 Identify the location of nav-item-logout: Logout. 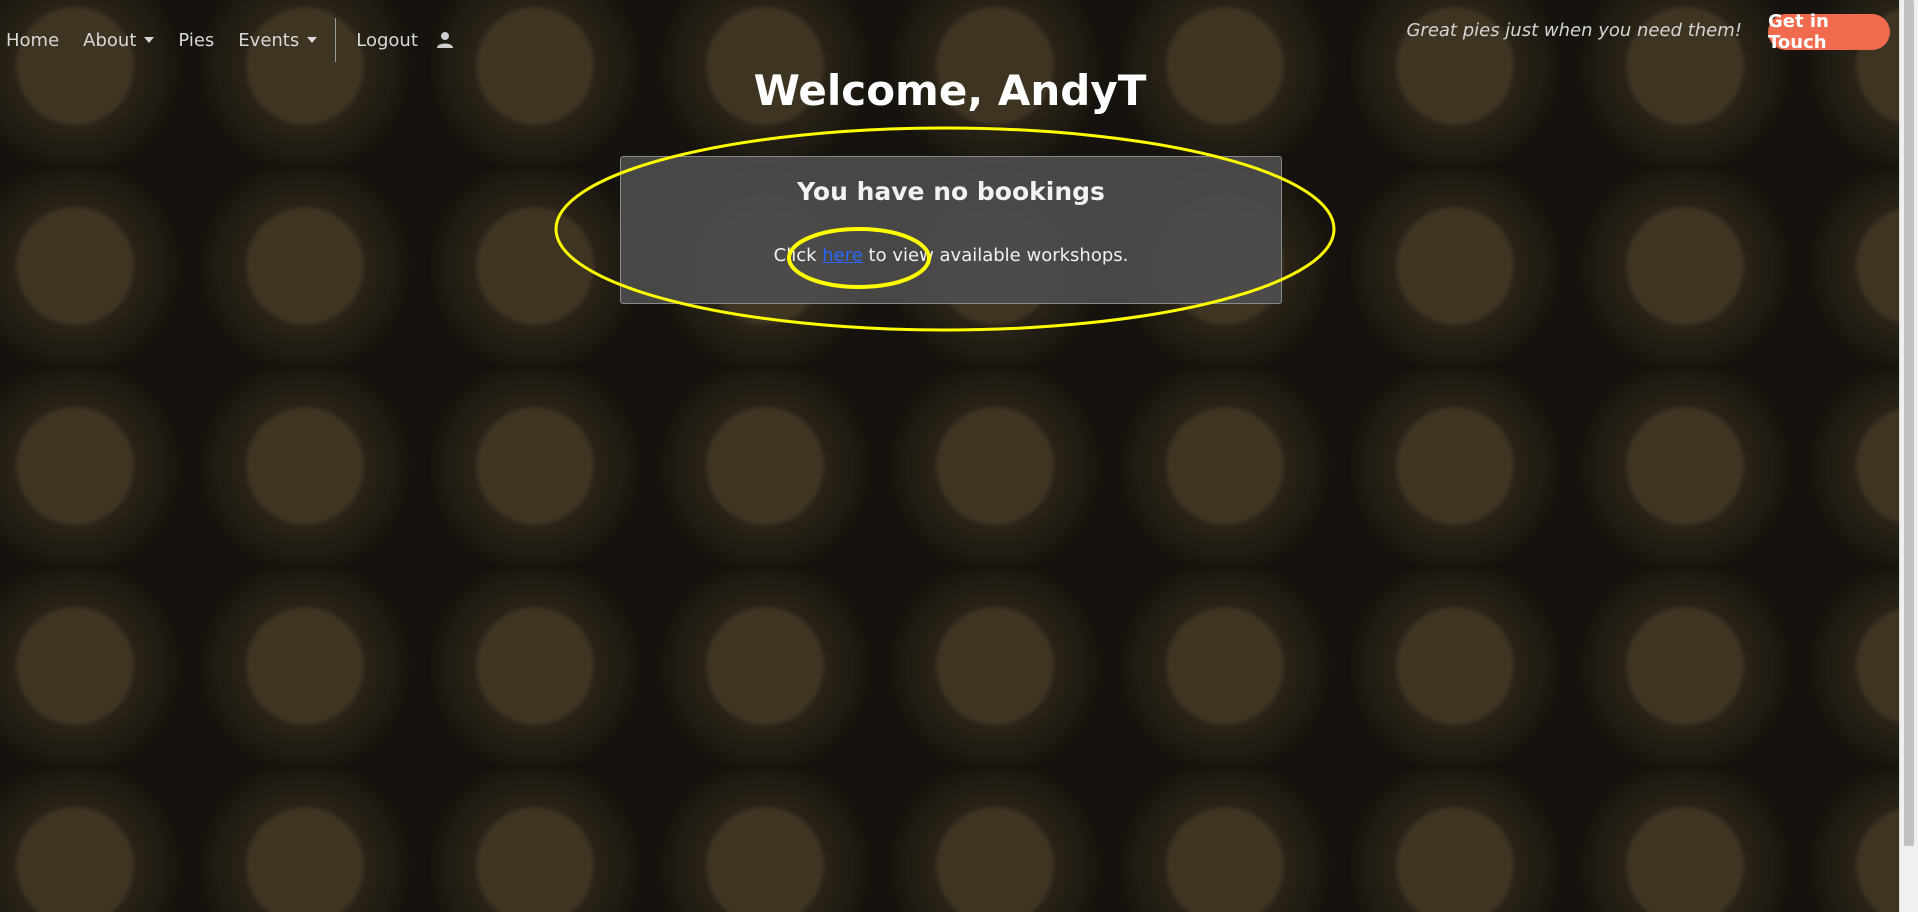
(387, 40).